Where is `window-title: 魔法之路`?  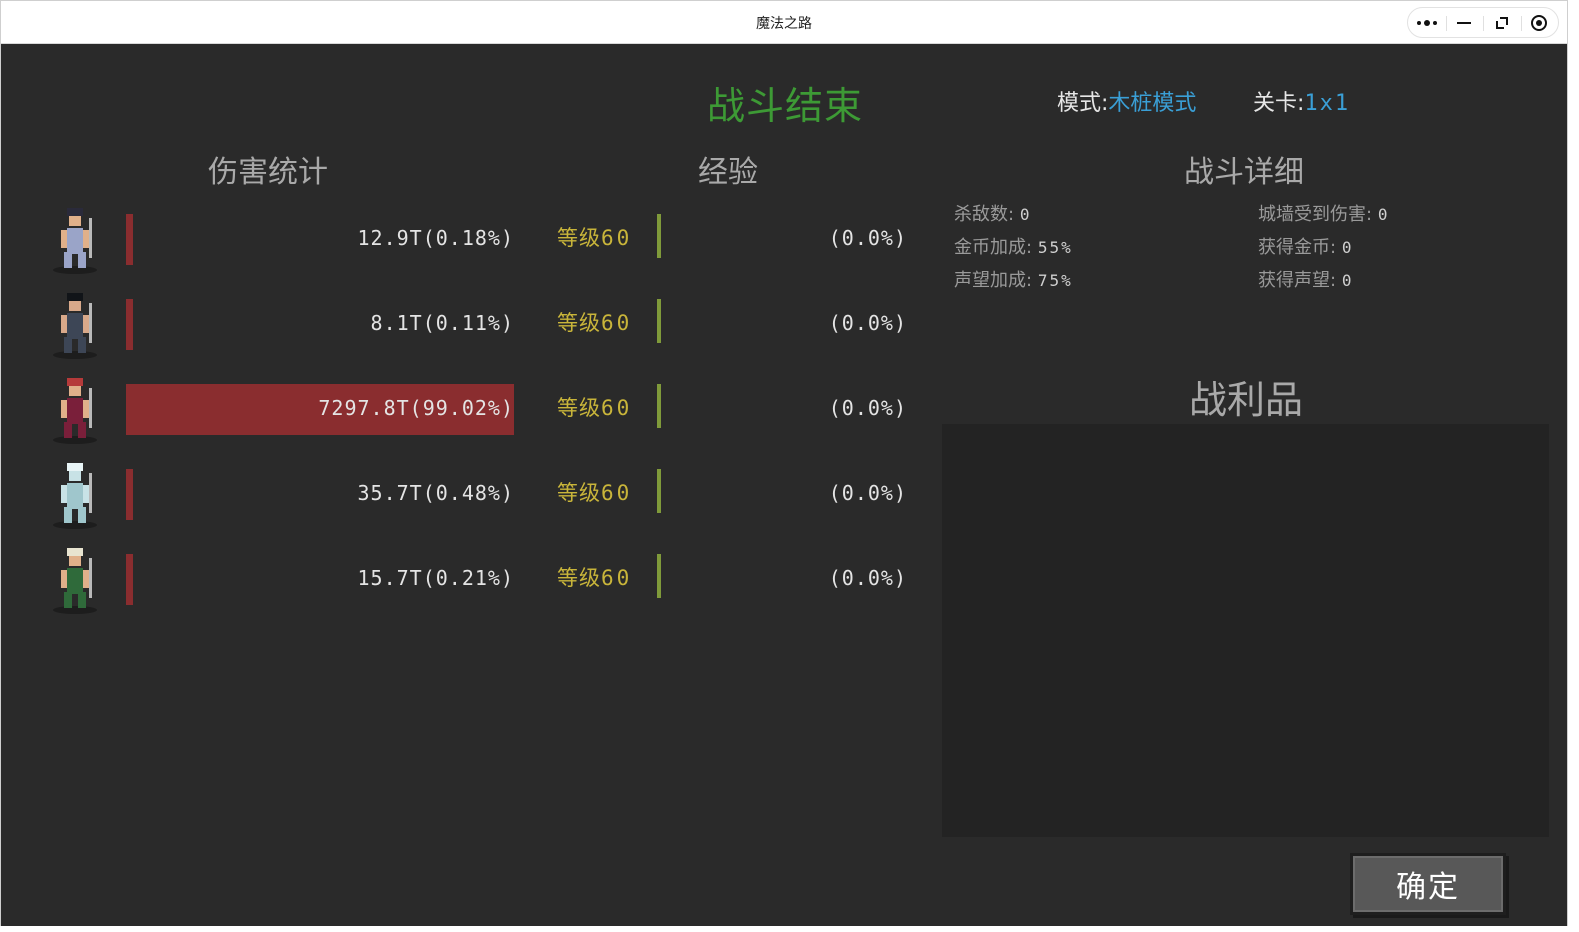 window-title: 魔法之路 is located at coordinates (784, 24).